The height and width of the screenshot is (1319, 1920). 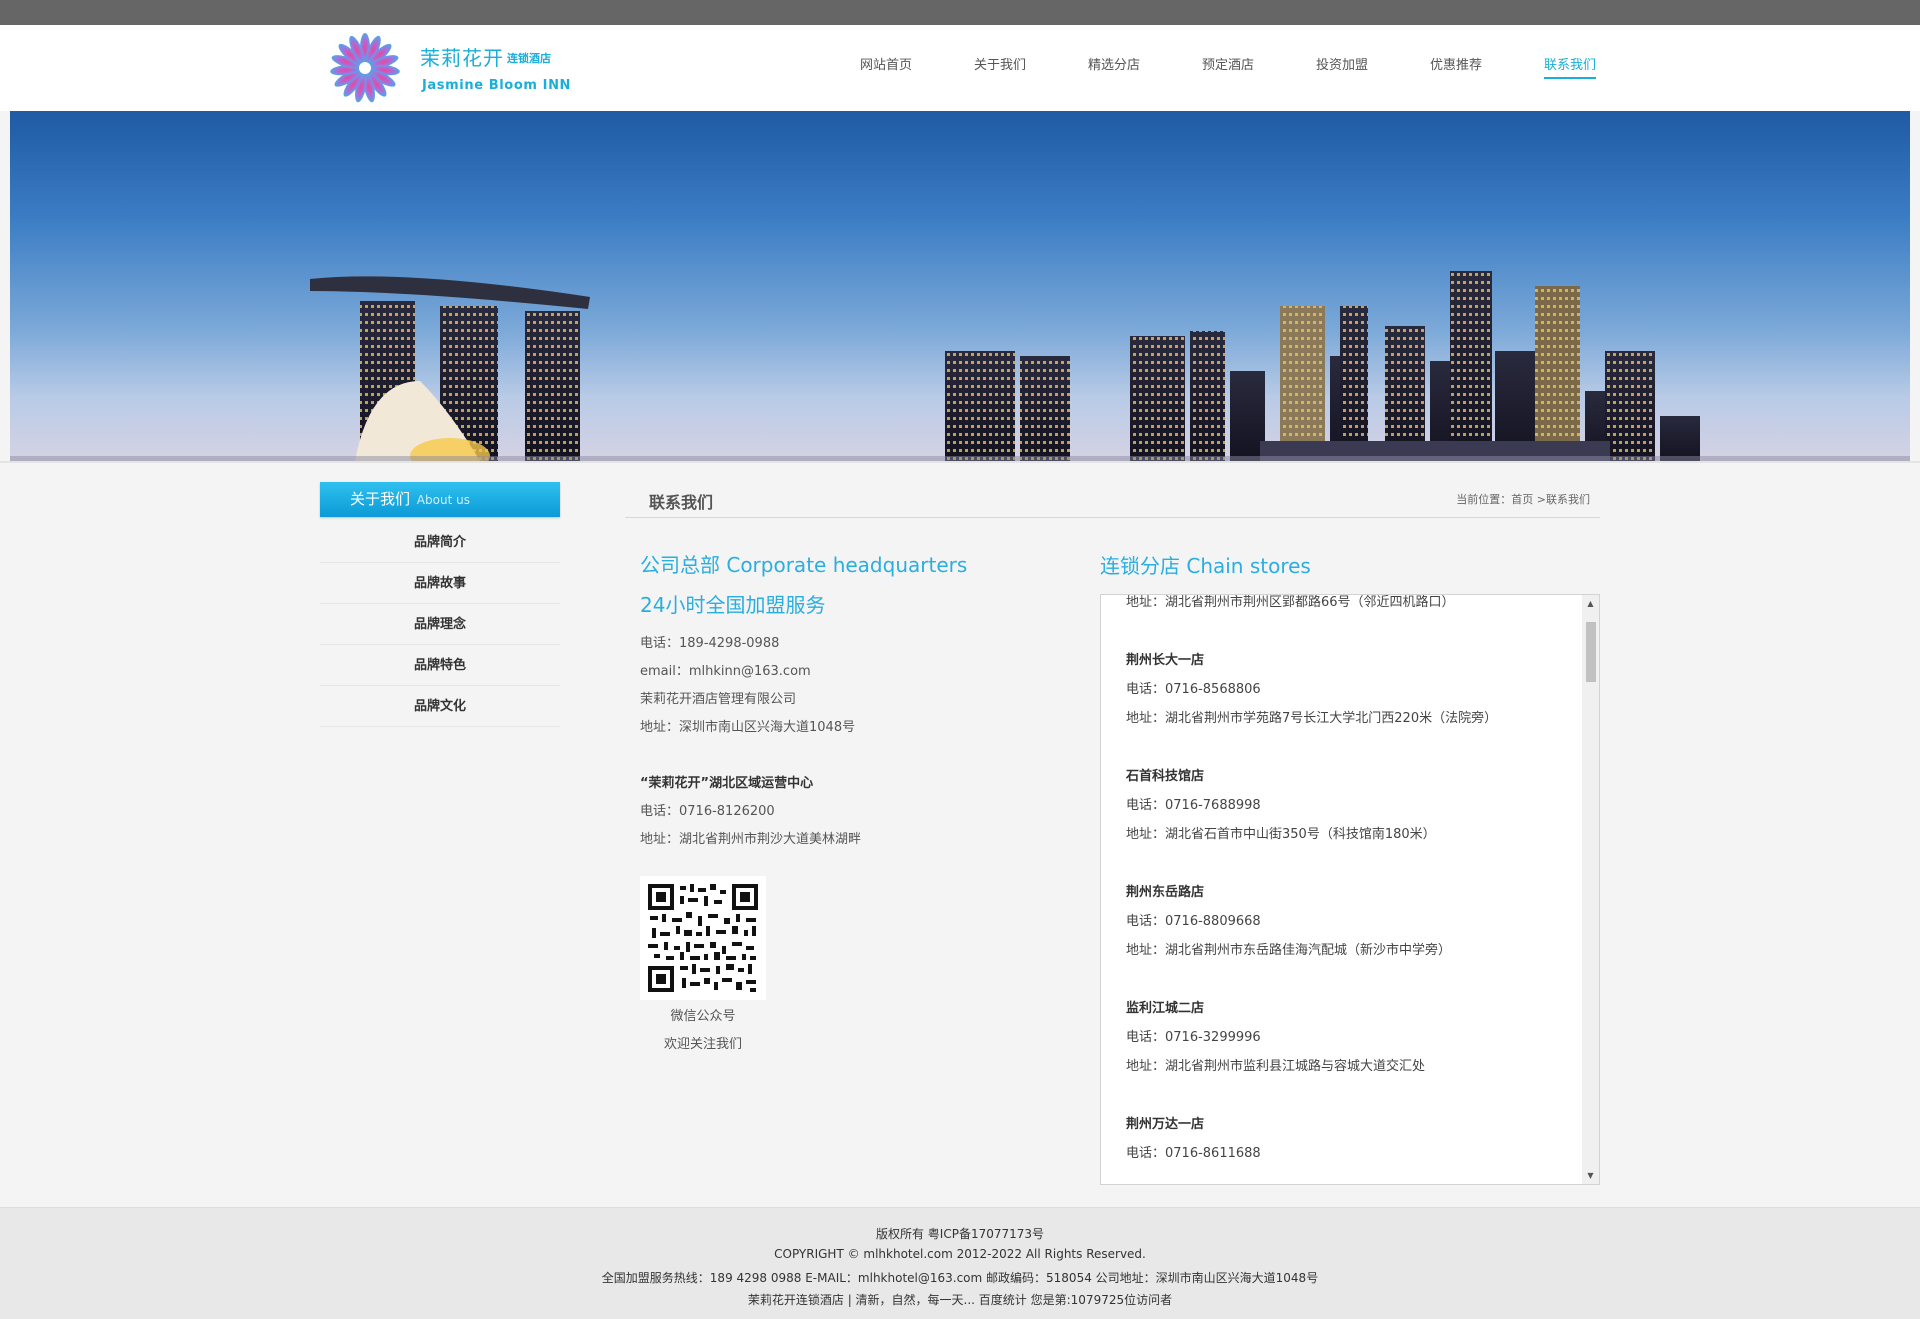 I want to click on store-address: 地址：湖北省荆州市东岳路佳海汽配城（新沙市中学旁）, so click(x=1289, y=950).